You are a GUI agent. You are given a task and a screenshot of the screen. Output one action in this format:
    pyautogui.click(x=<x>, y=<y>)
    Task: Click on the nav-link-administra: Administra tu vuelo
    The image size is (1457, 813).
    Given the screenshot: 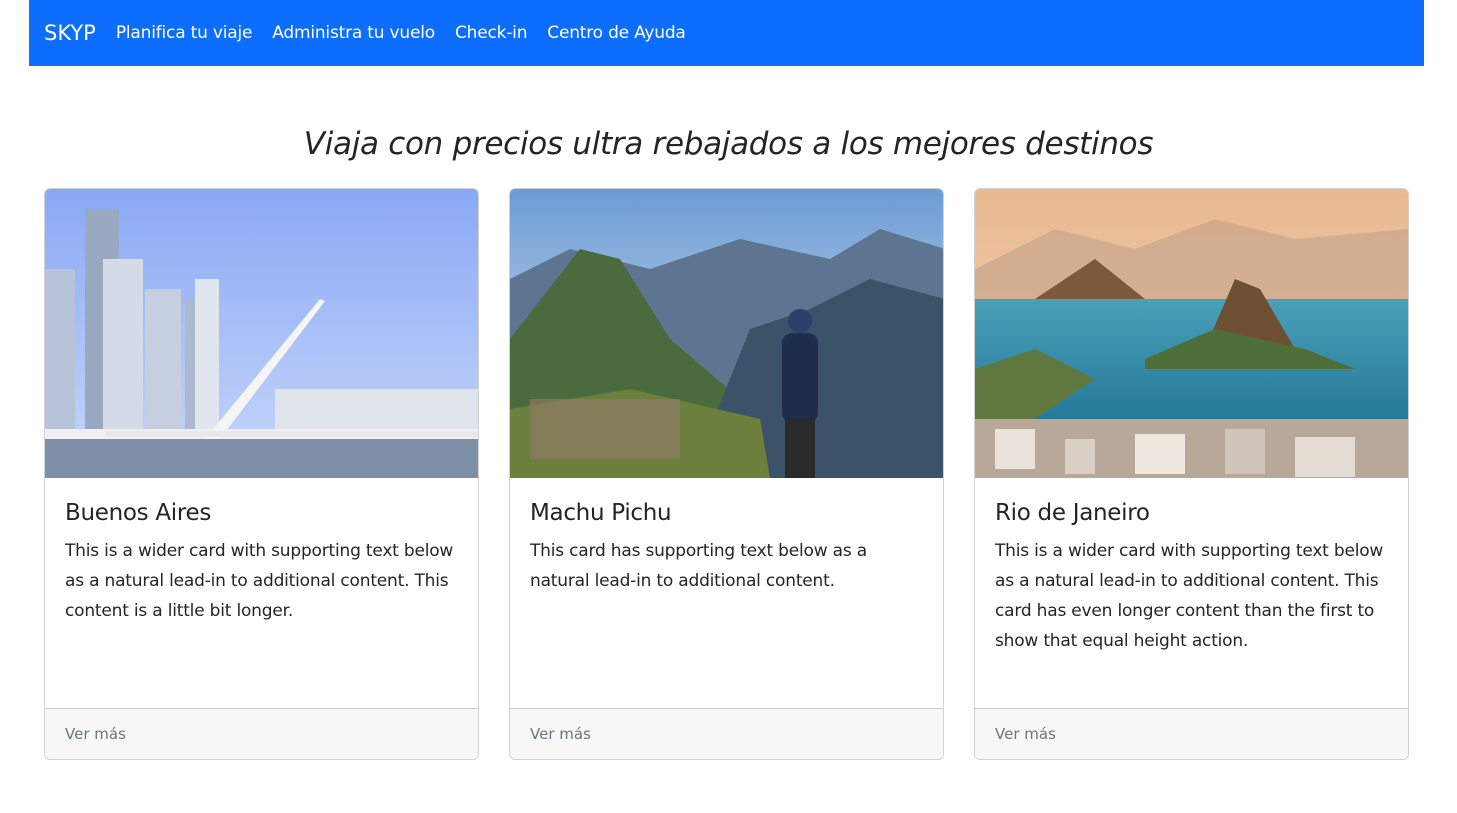 What is the action you would take?
    pyautogui.click(x=353, y=33)
    